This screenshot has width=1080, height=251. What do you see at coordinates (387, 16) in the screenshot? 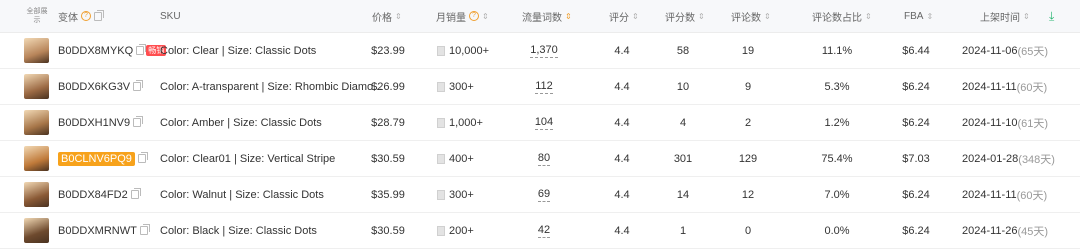
I see `col-price: 价格 ⇕` at bounding box center [387, 16].